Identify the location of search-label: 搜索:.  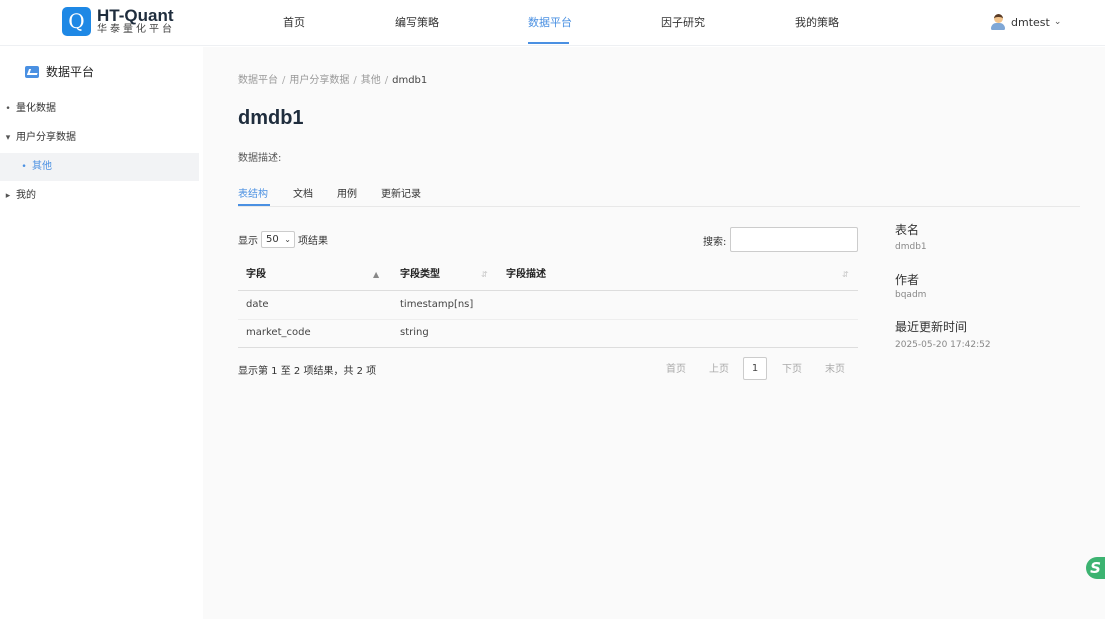
(715, 242).